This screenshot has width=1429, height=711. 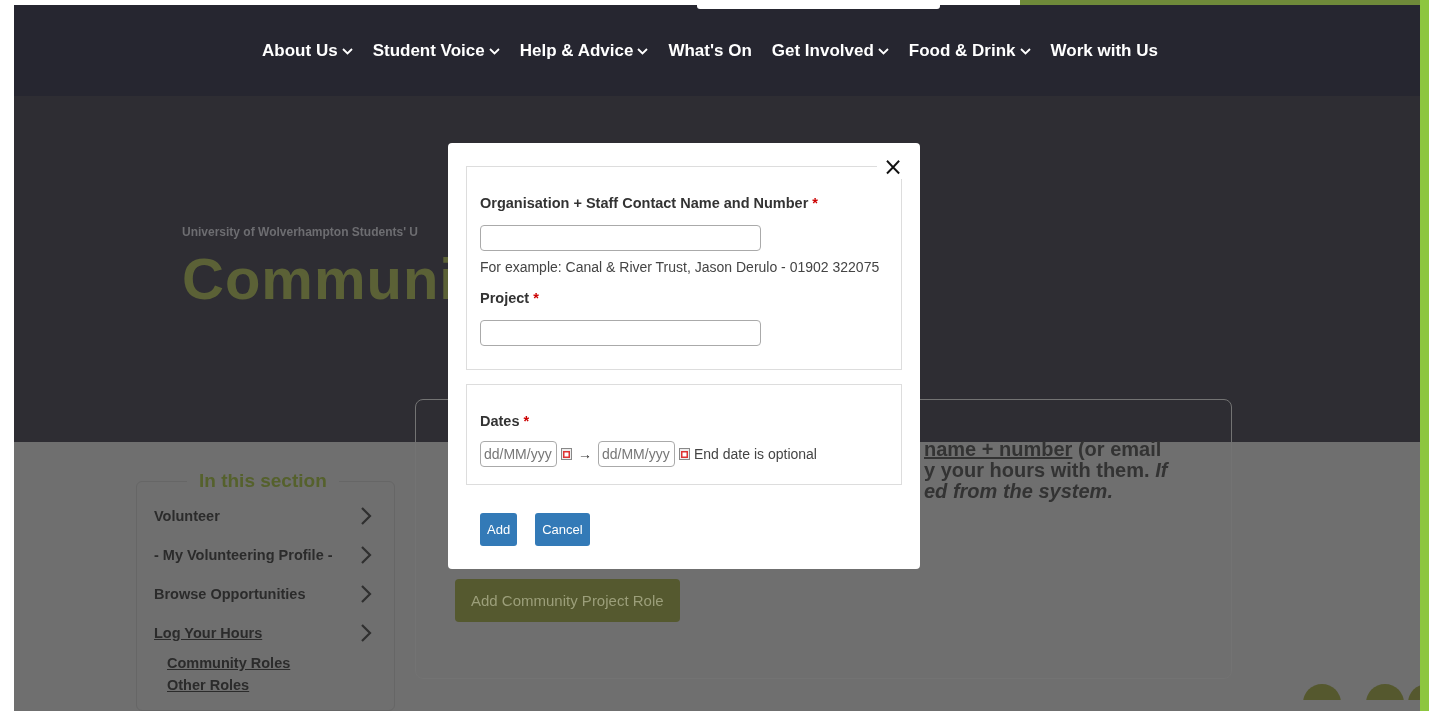 I want to click on field-label: Organisation + Staff Contact Name and Number *, so click(x=649, y=203).